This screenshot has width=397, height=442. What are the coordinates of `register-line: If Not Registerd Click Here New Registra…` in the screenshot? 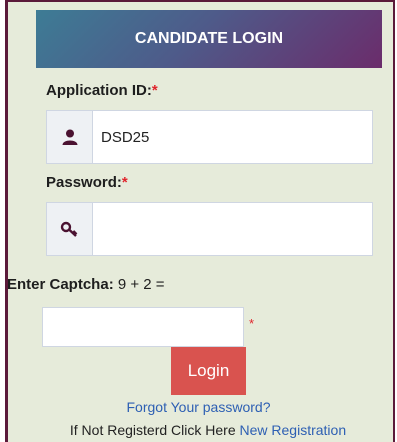 It's located at (198, 430).